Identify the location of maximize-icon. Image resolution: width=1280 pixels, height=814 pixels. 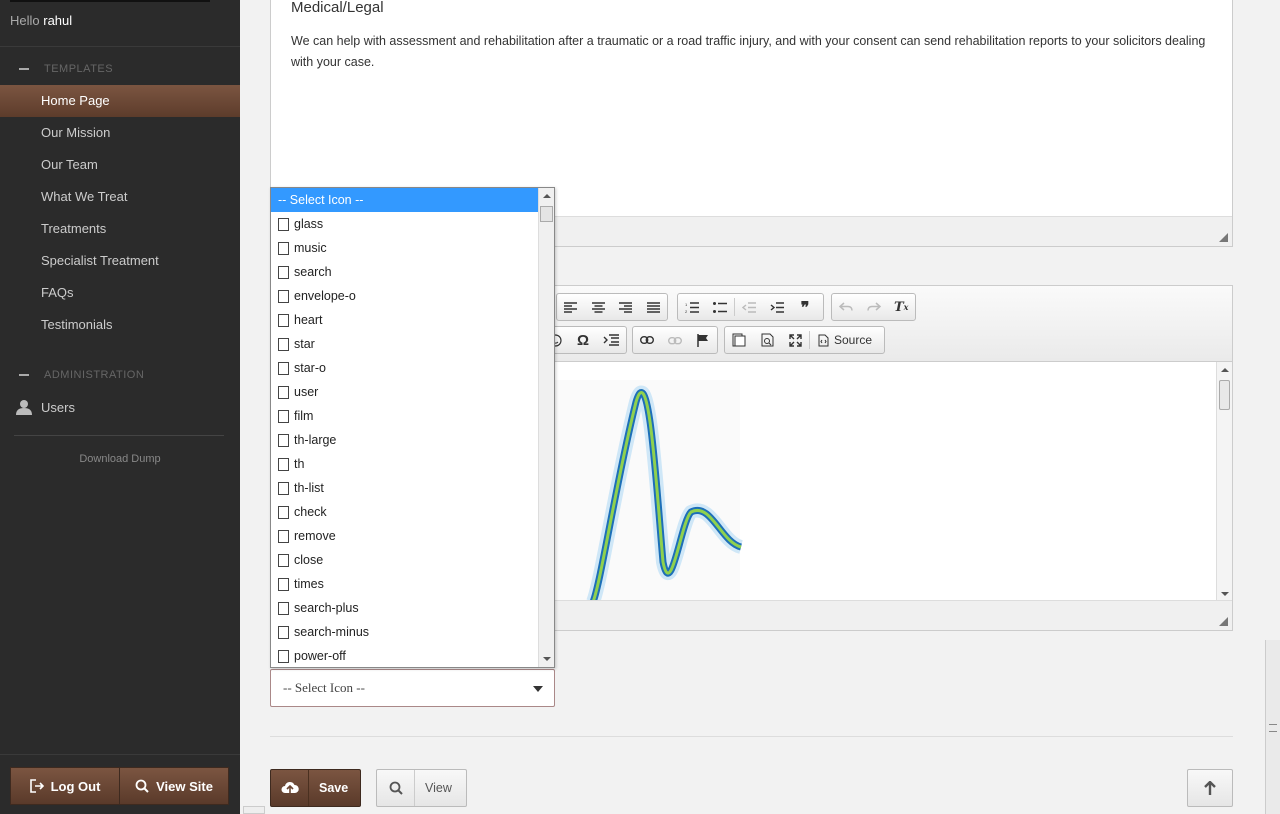
(795, 340).